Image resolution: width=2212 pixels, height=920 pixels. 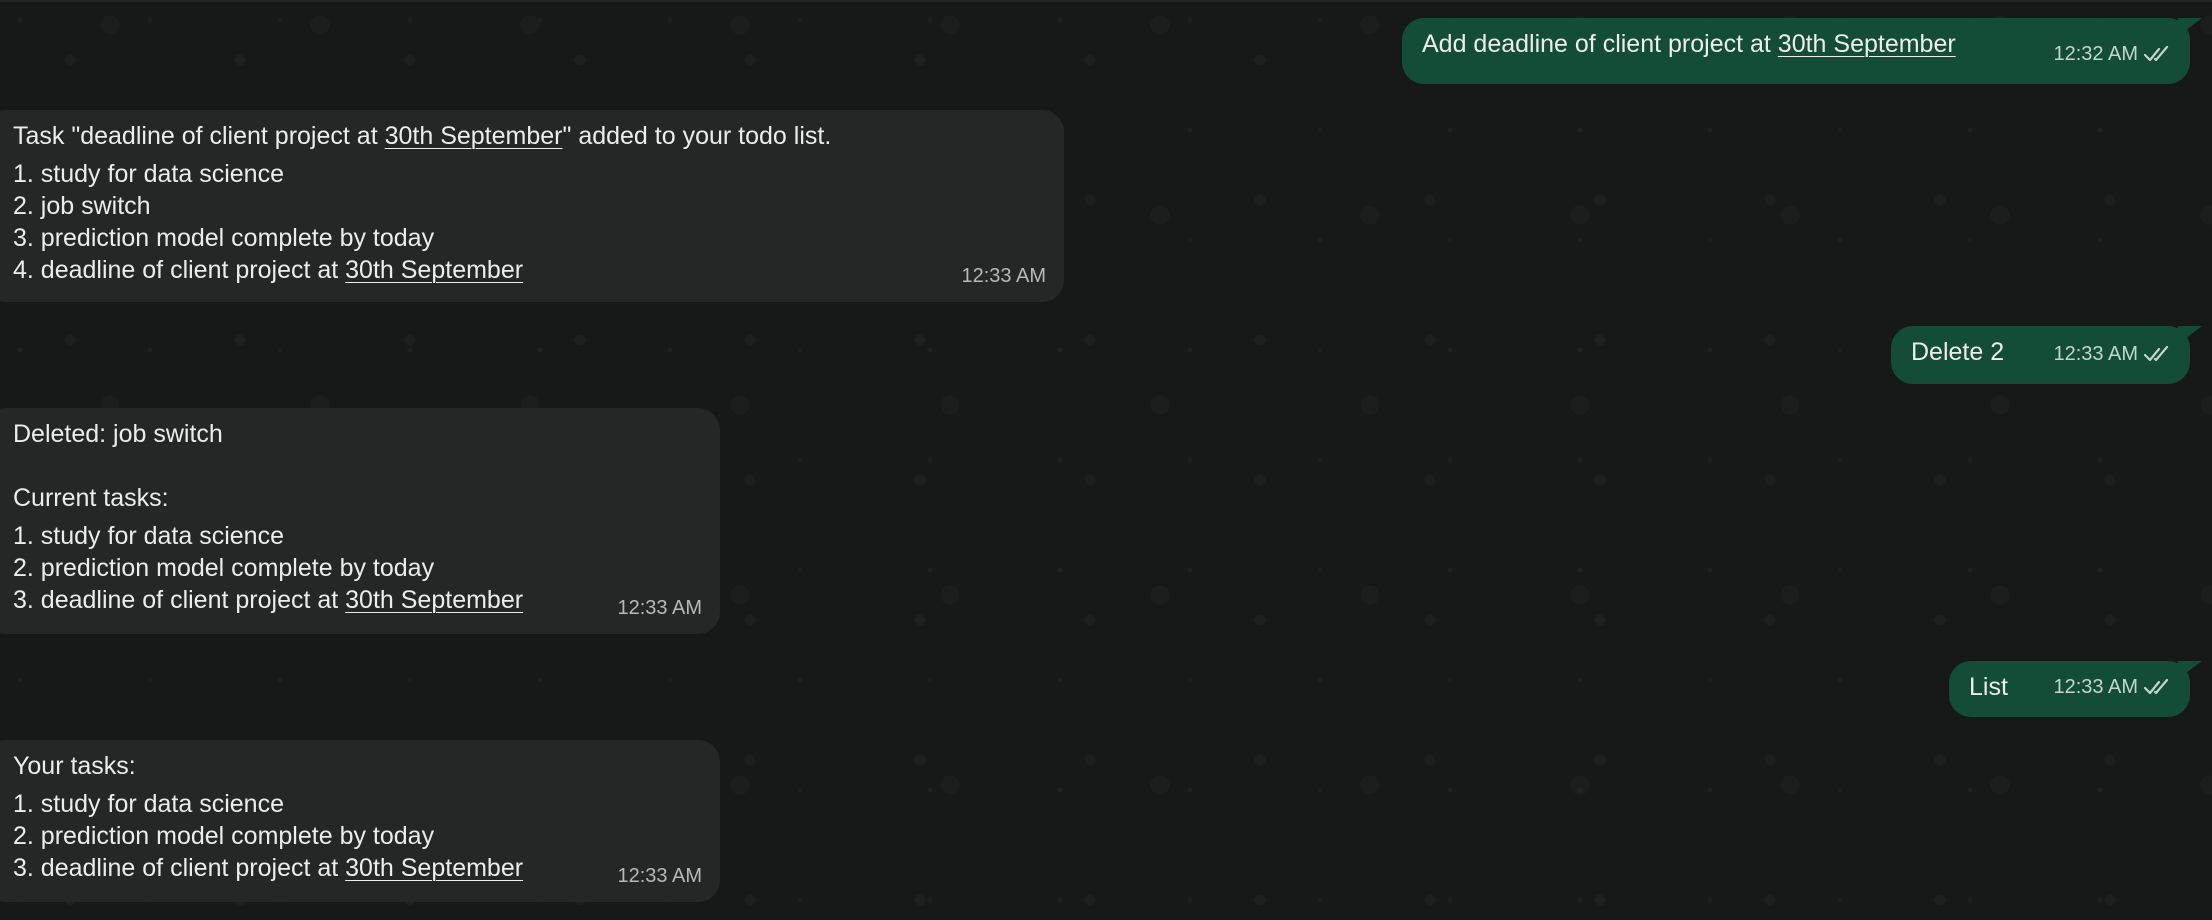 I want to click on message-meta: 12:32 AM, so click(x=2112, y=54).